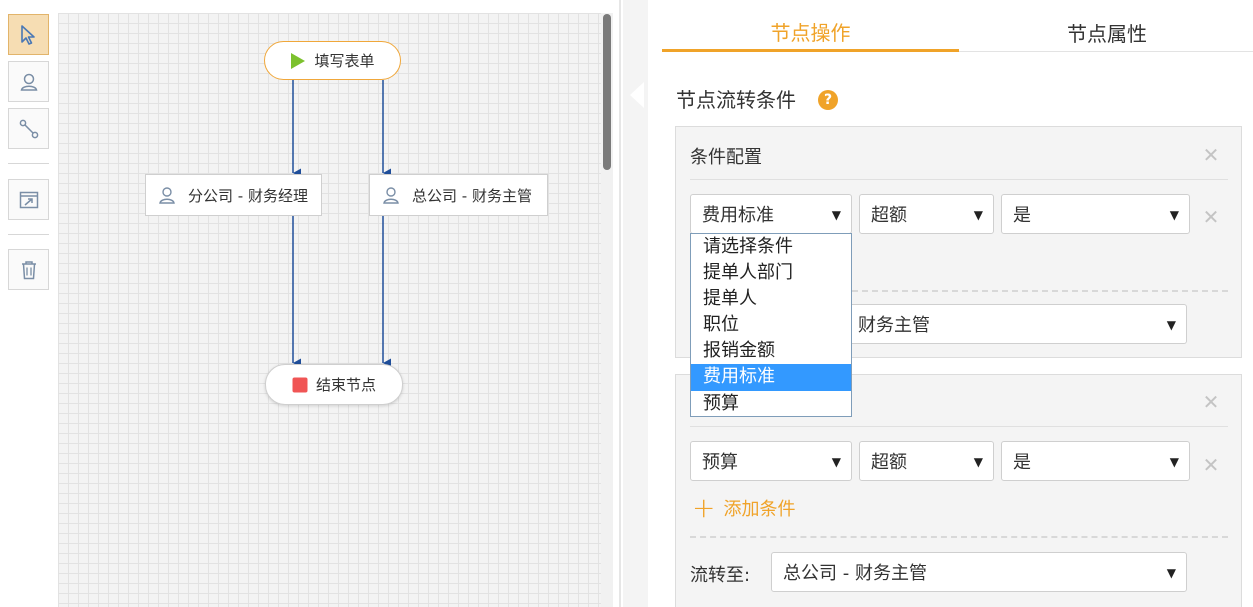 This screenshot has height=607, width=1253. What do you see at coordinates (771, 461) in the screenshot?
I see `condition-field-select: 预算 ▼` at bounding box center [771, 461].